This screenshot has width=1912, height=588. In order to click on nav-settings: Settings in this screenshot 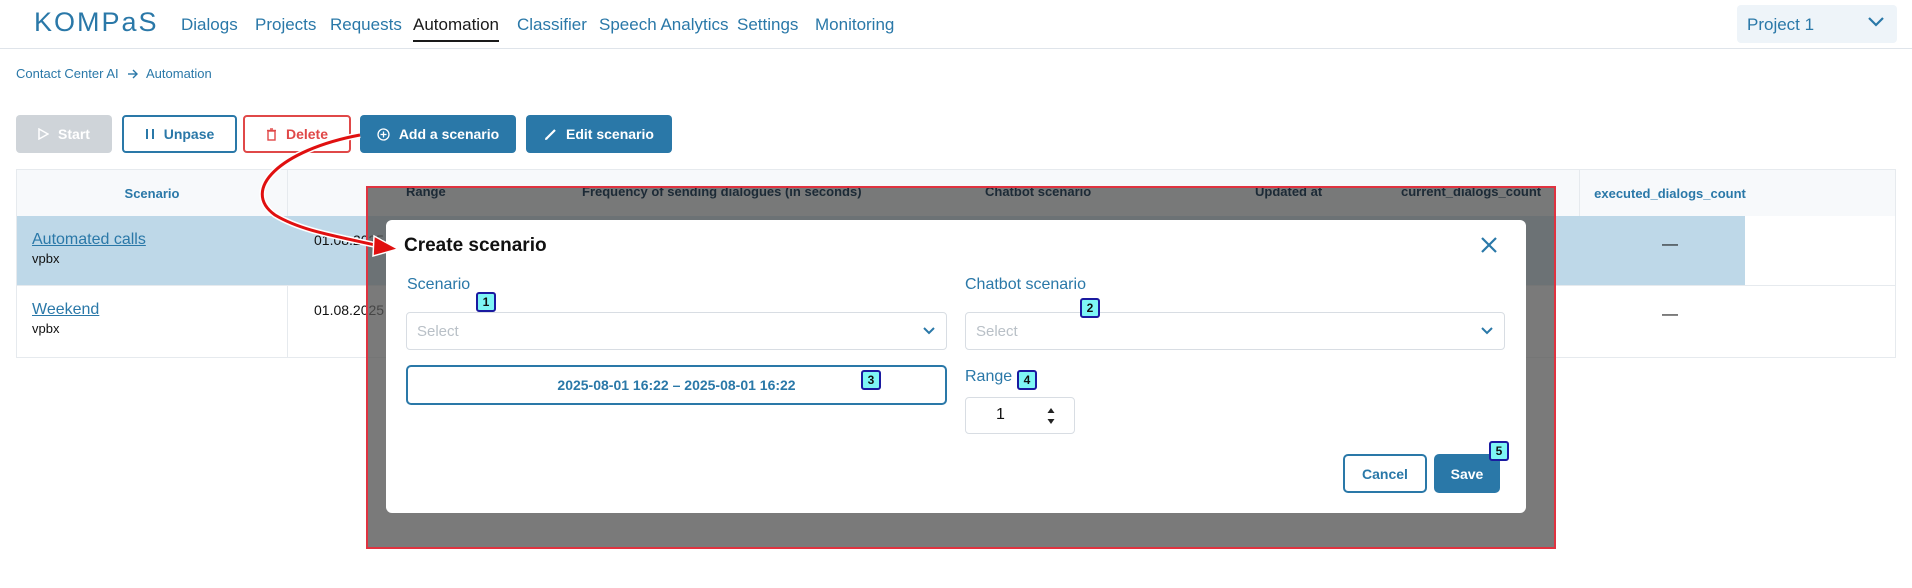, I will do `click(767, 25)`.